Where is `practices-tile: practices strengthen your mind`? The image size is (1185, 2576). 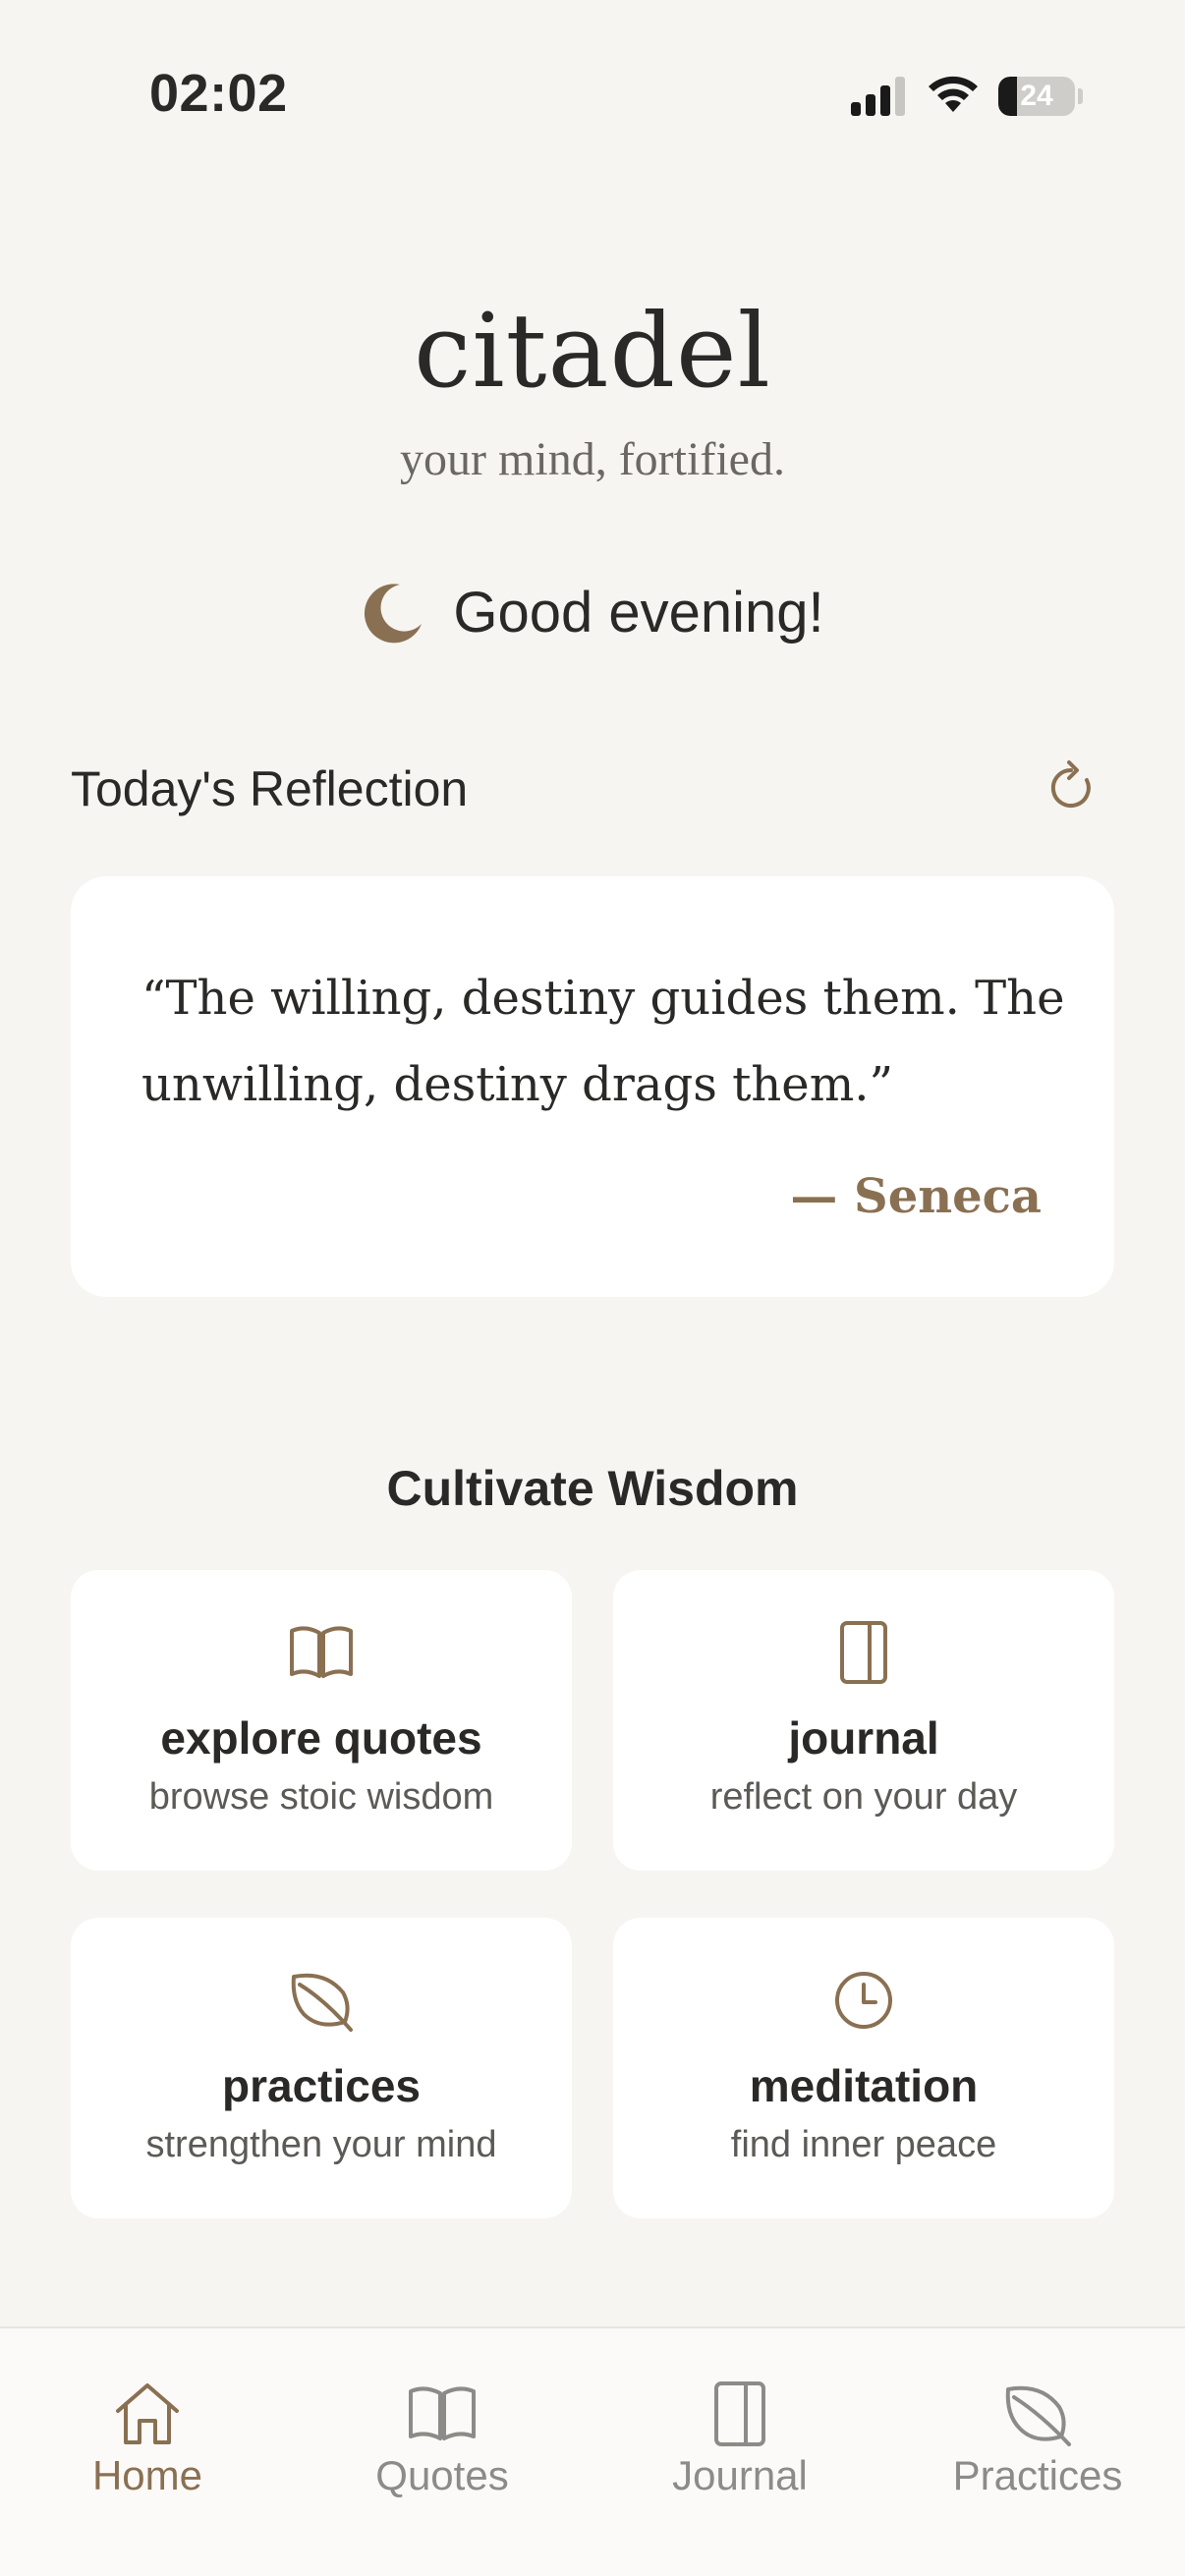 practices-tile: practices strengthen your mind is located at coordinates (321, 2068).